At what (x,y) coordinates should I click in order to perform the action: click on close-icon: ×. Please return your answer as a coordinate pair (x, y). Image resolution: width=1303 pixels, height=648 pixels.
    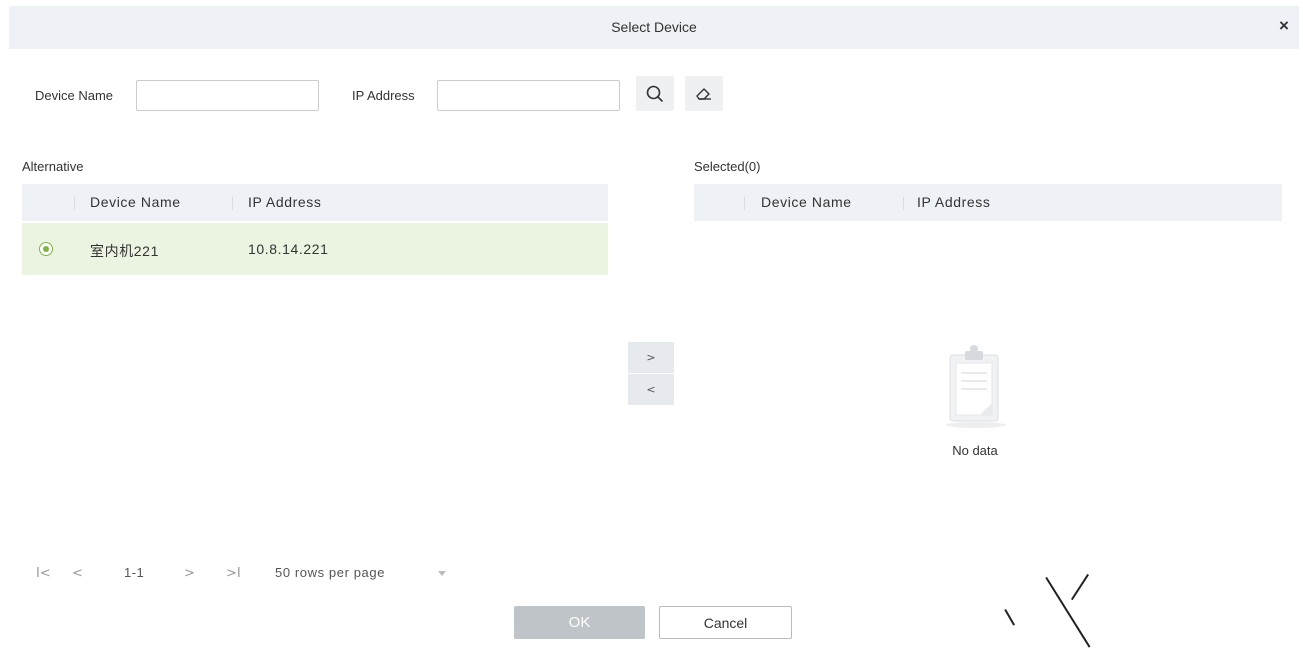
    Looking at the image, I should click on (1284, 26).